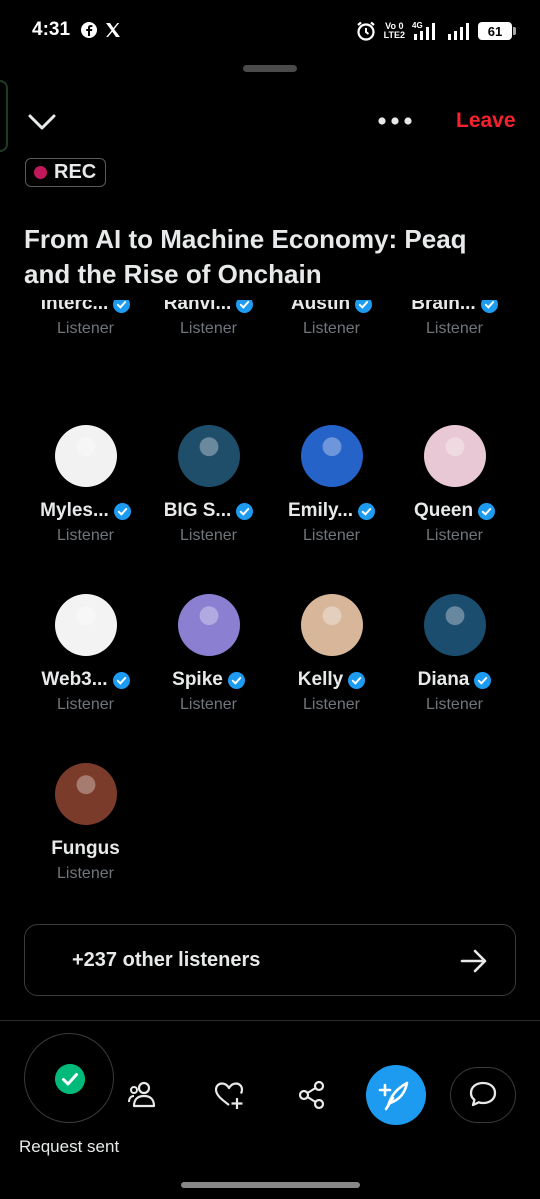  What do you see at coordinates (113, 30) in the screenshot?
I see `x-logo-icon` at bounding box center [113, 30].